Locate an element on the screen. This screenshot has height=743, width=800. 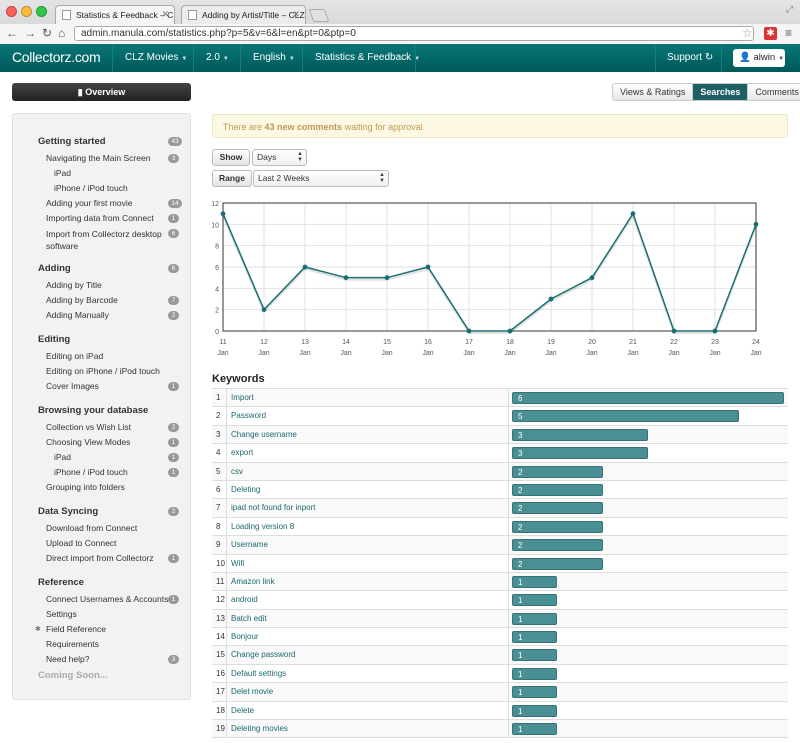
sidebar-section-title: Browsing your database is located at coordinates (93, 410).